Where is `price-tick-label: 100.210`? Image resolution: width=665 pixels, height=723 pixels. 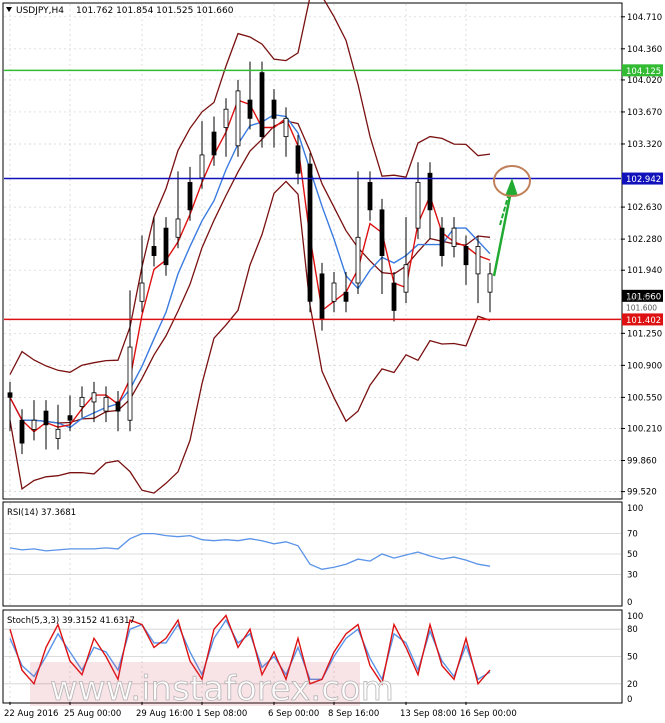
price-tick-label: 100.210 is located at coordinates (644, 429).